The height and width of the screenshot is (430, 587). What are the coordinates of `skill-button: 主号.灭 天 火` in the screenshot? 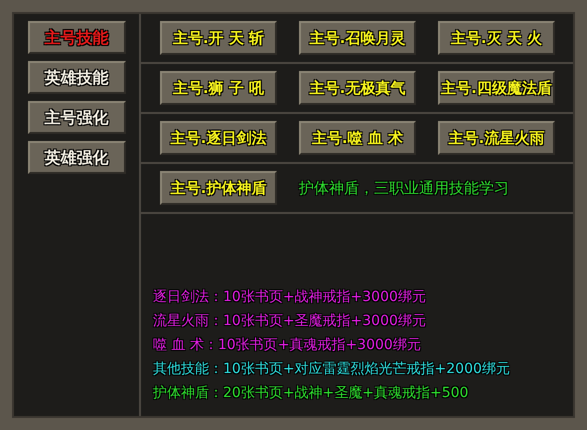 It's located at (496, 38).